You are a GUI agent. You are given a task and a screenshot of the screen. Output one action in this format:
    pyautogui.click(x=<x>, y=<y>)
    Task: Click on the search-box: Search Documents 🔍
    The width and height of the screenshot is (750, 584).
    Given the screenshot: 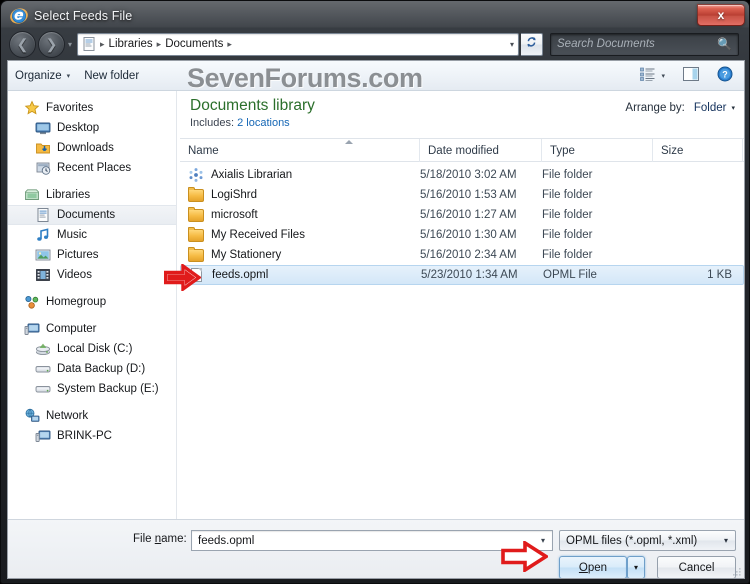 What is the action you would take?
    pyautogui.click(x=645, y=44)
    